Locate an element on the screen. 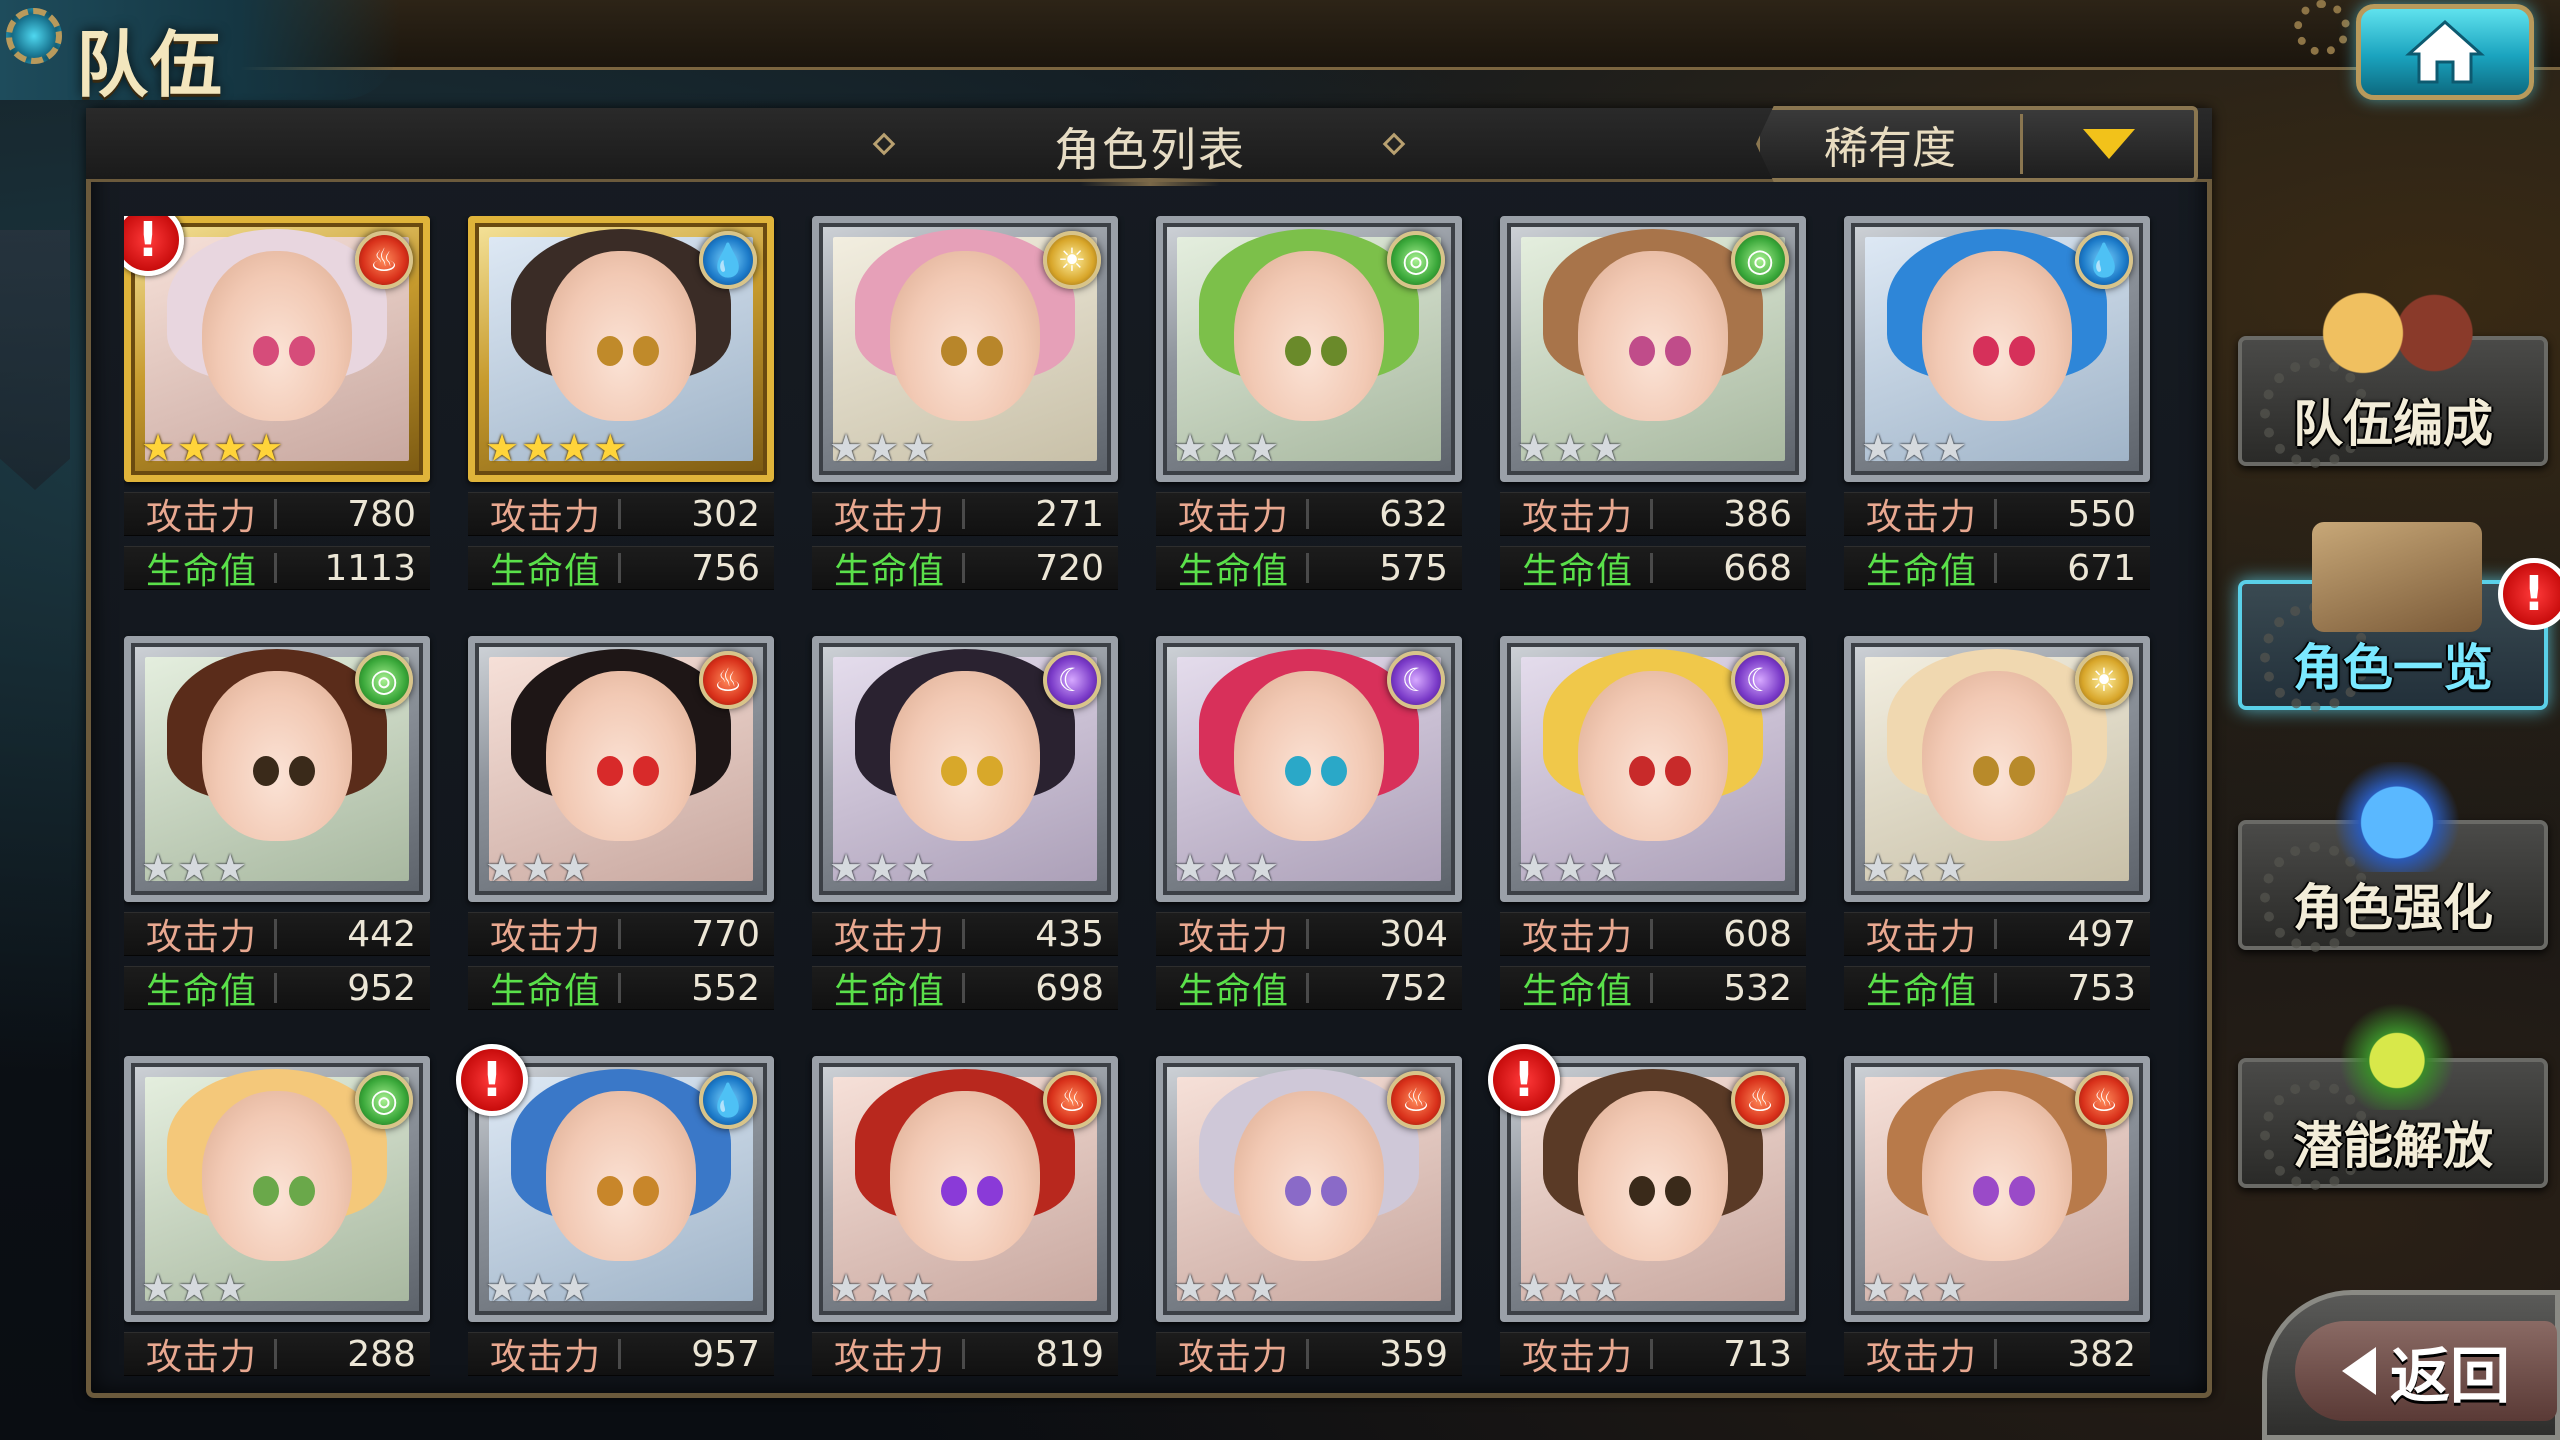  character-card: ☀ ★ ★ ★ 攻击力 271 生命值 720 is located at coordinates (965, 416).